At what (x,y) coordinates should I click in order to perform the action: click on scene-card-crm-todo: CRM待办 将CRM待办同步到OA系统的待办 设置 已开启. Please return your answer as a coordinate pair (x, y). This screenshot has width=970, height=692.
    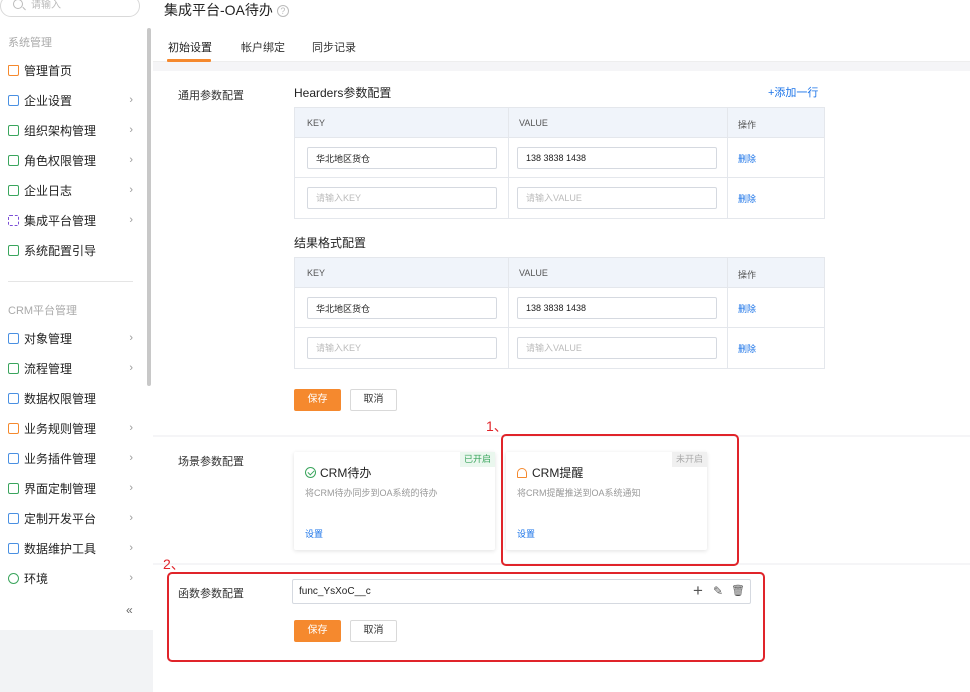
    Looking at the image, I should click on (394, 501).